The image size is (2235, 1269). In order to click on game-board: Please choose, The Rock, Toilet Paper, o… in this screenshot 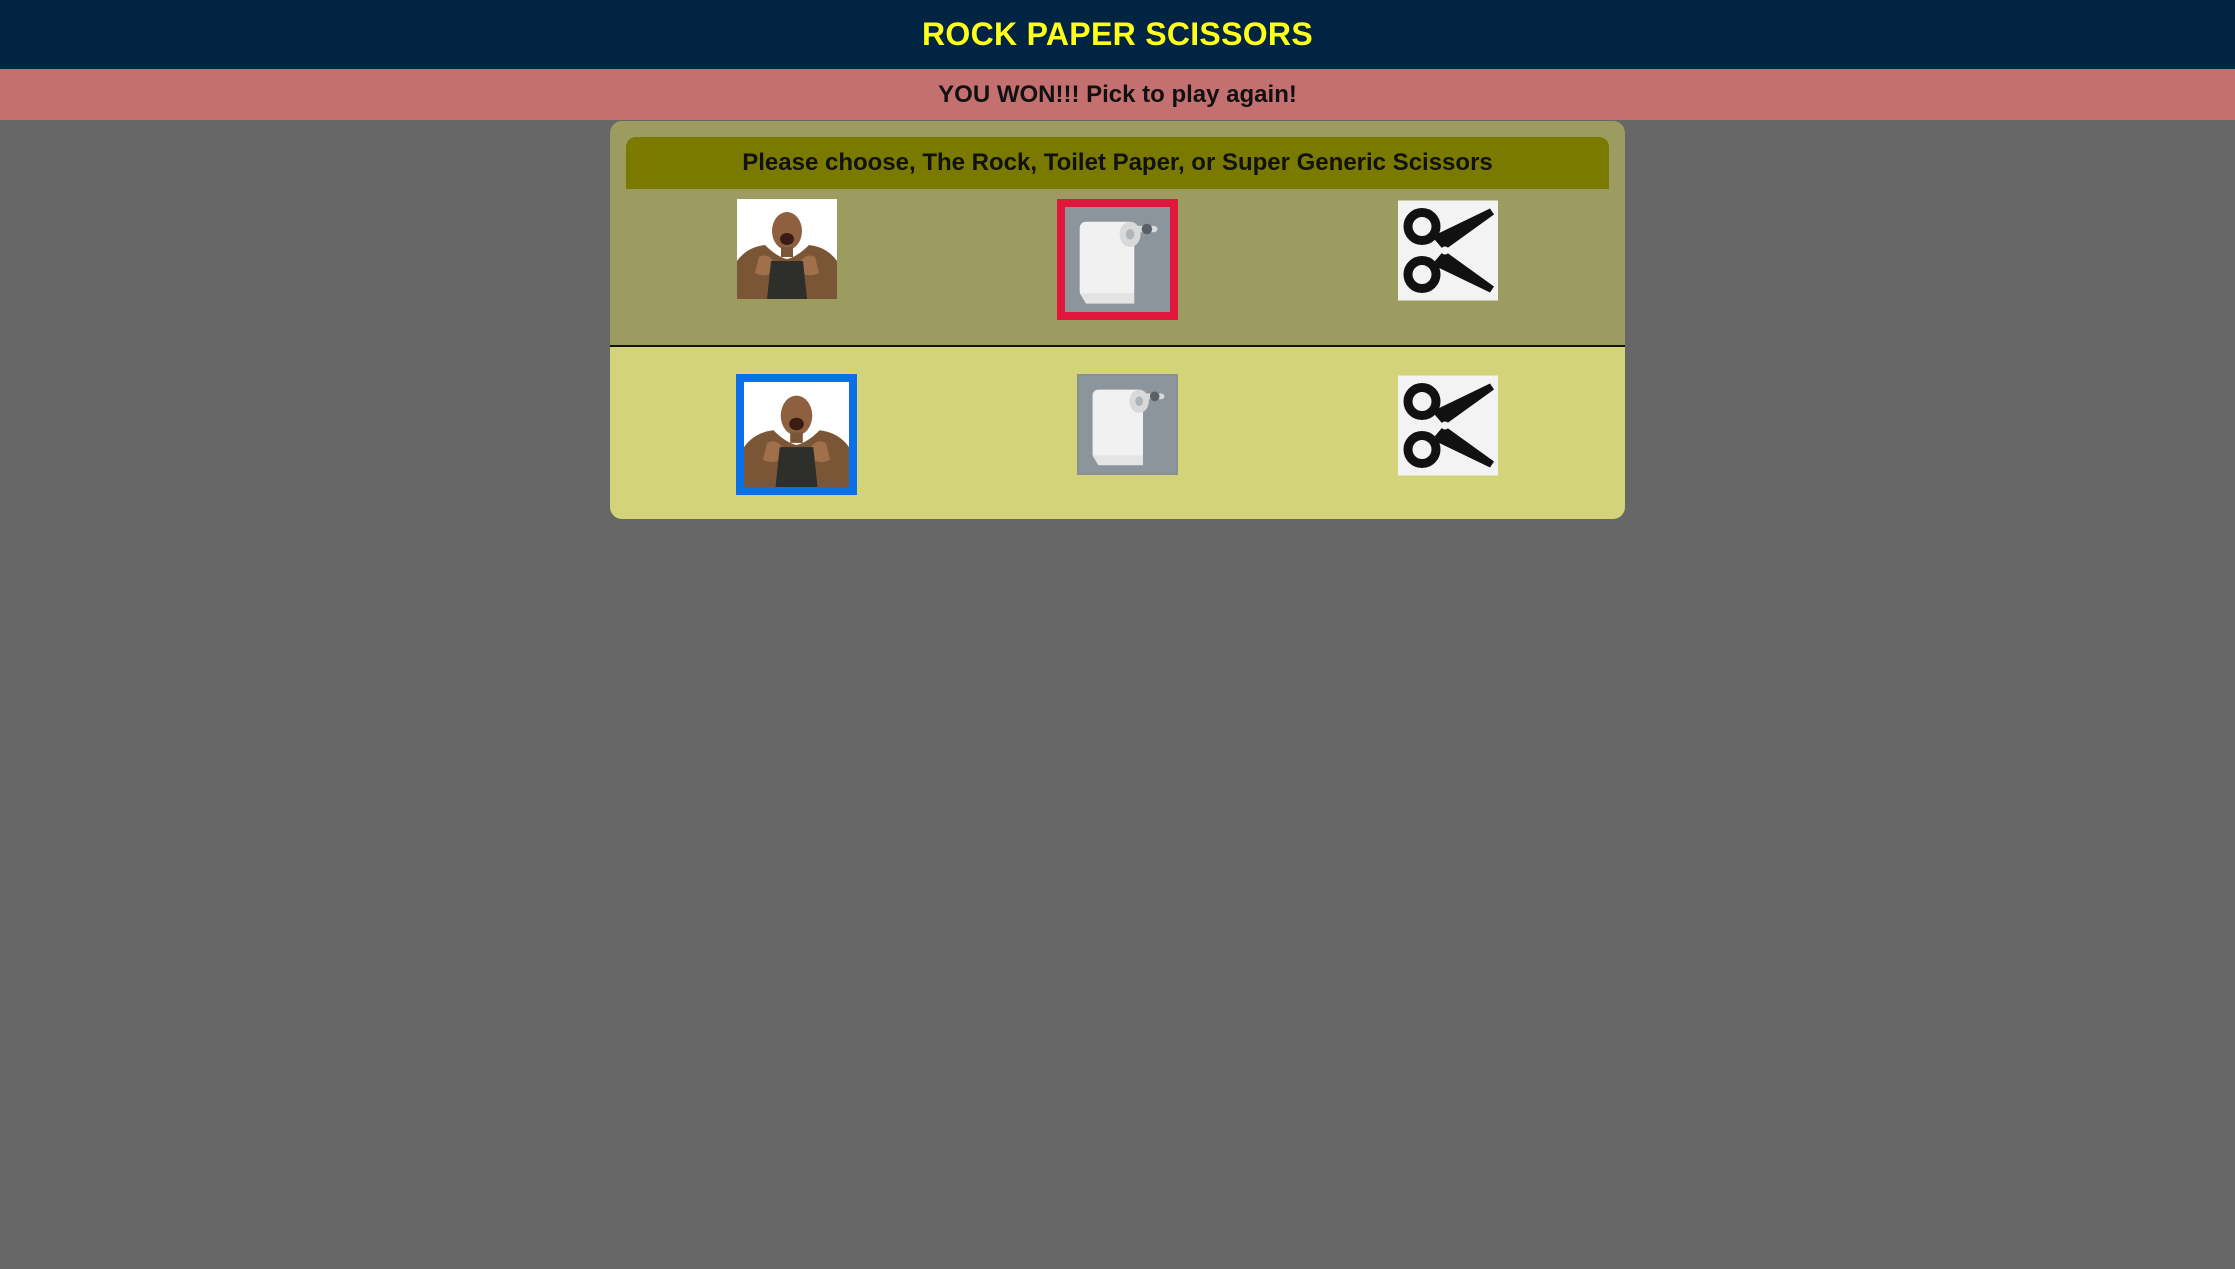, I will do `click(1117, 320)`.